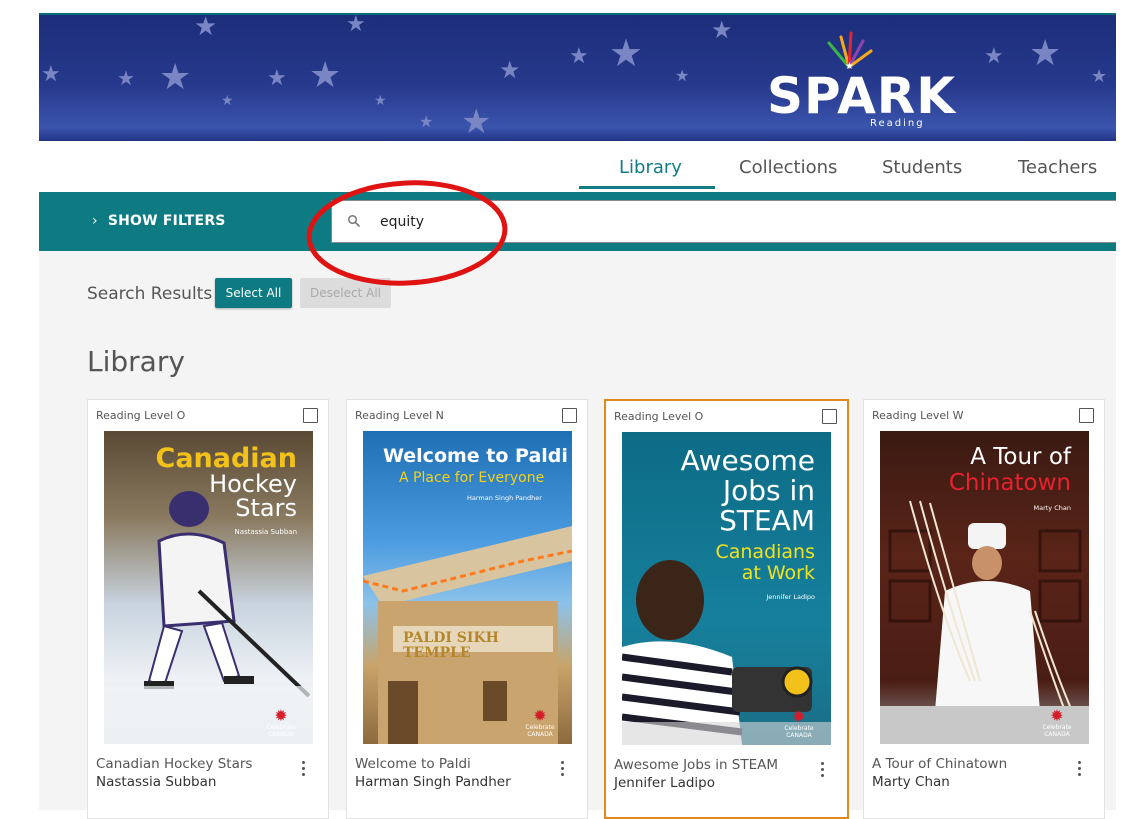 This screenshot has width=1126, height=819. What do you see at coordinates (1020, 457) in the screenshot?
I see `cover-title-line: A Tour of` at bounding box center [1020, 457].